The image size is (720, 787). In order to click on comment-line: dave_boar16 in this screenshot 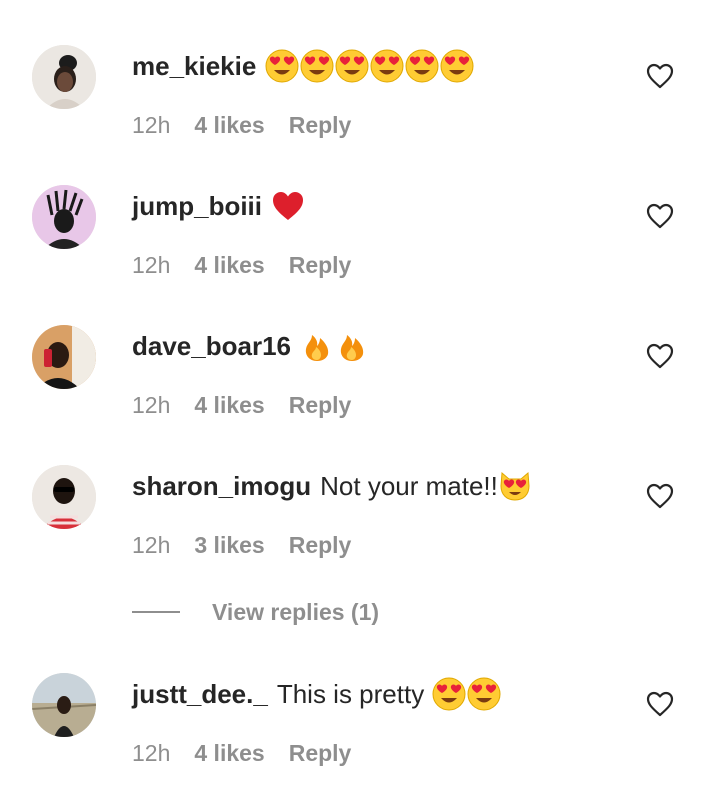, I will do `click(251, 346)`.